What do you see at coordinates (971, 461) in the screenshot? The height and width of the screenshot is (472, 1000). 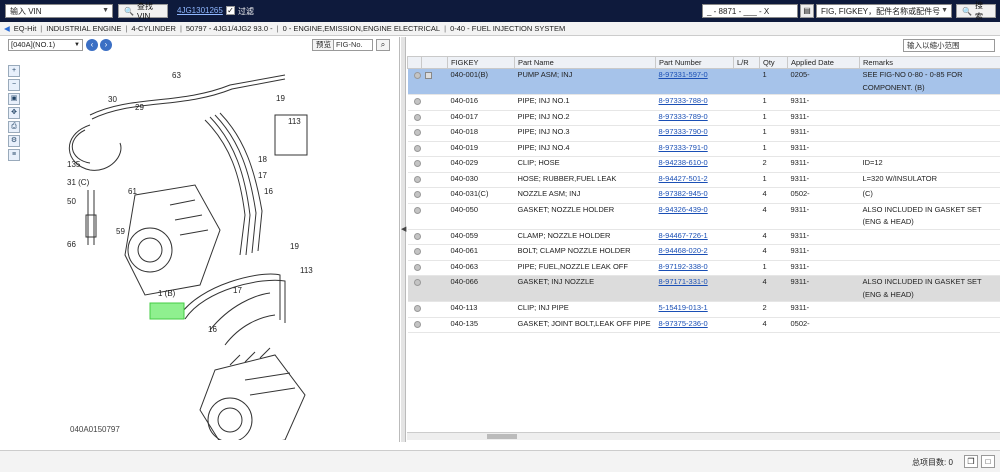 I see `restore-window-icon: ❐` at bounding box center [971, 461].